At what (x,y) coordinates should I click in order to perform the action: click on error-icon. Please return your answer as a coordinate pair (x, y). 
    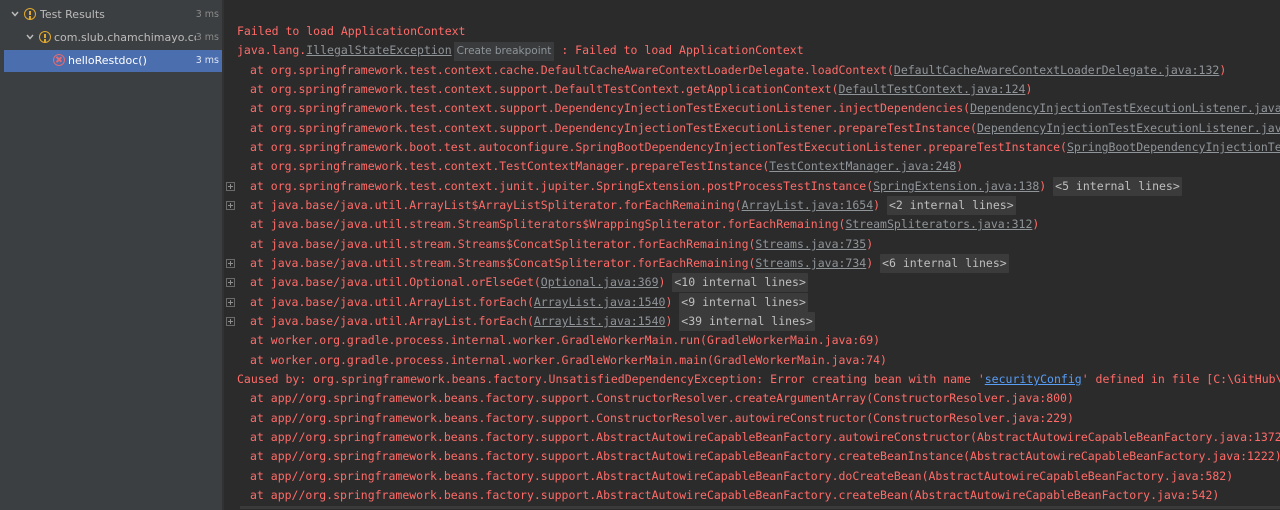
    Looking at the image, I should click on (59, 60).